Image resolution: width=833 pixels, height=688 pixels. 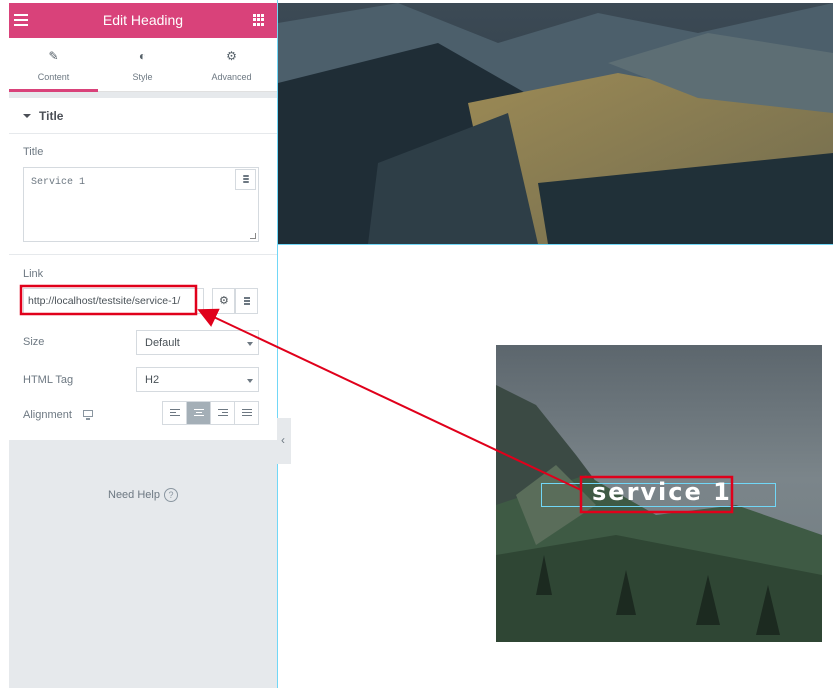 What do you see at coordinates (389, 399) in the screenshot?
I see `annotation-arrow` at bounding box center [389, 399].